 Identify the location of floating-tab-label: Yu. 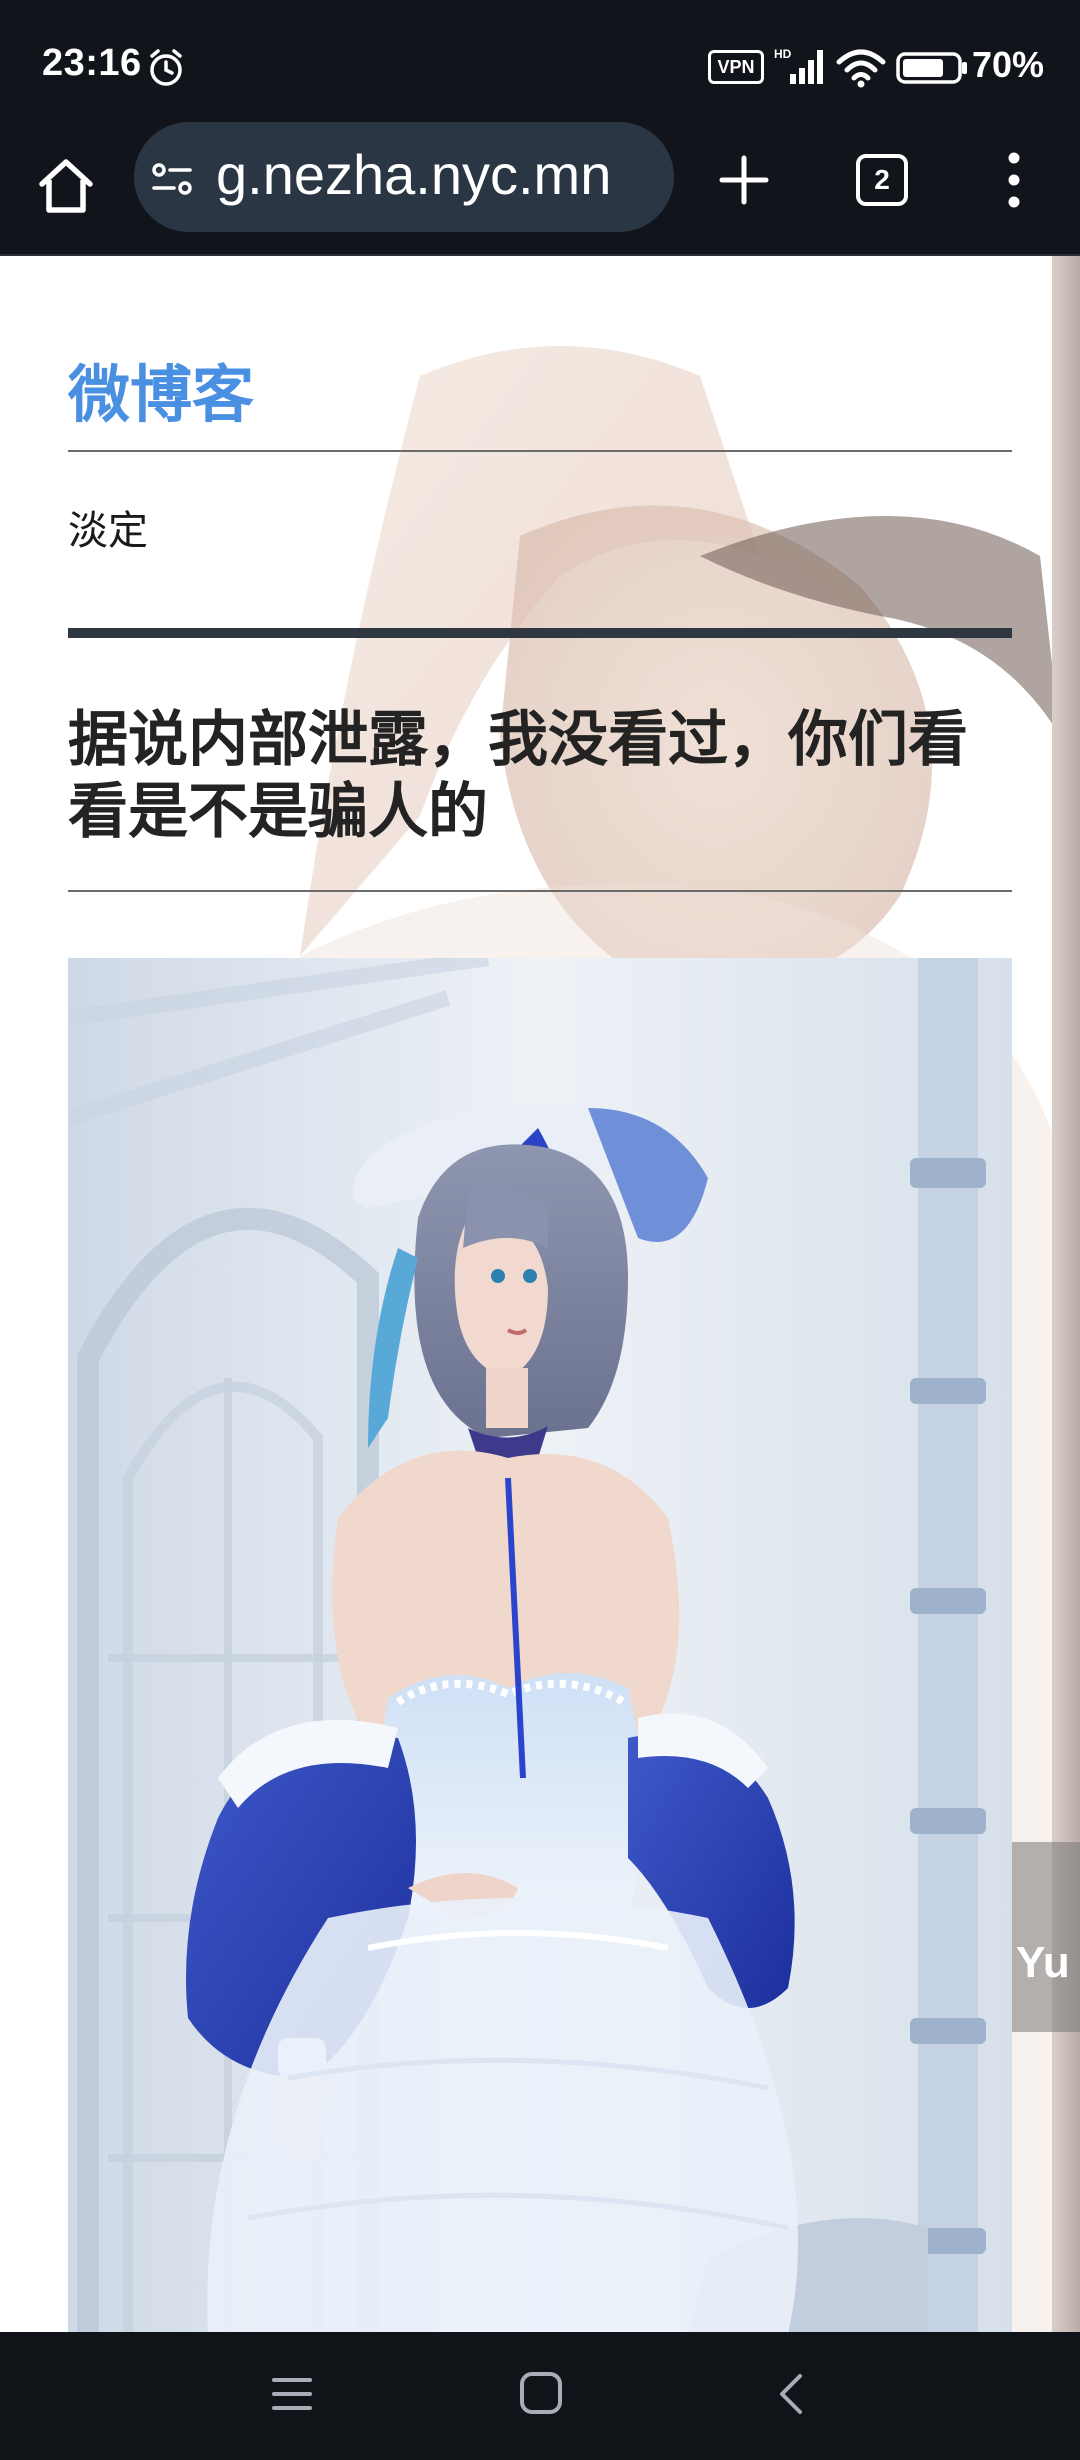
(1043, 1962).